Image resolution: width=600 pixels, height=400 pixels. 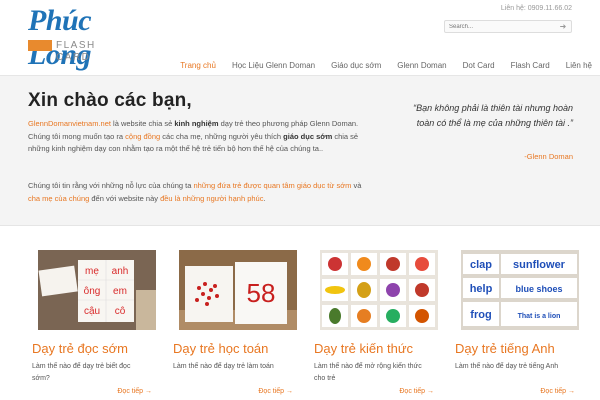 I want to click on happy-people-link: đều là những người hạnh phúc, so click(x=211, y=198).